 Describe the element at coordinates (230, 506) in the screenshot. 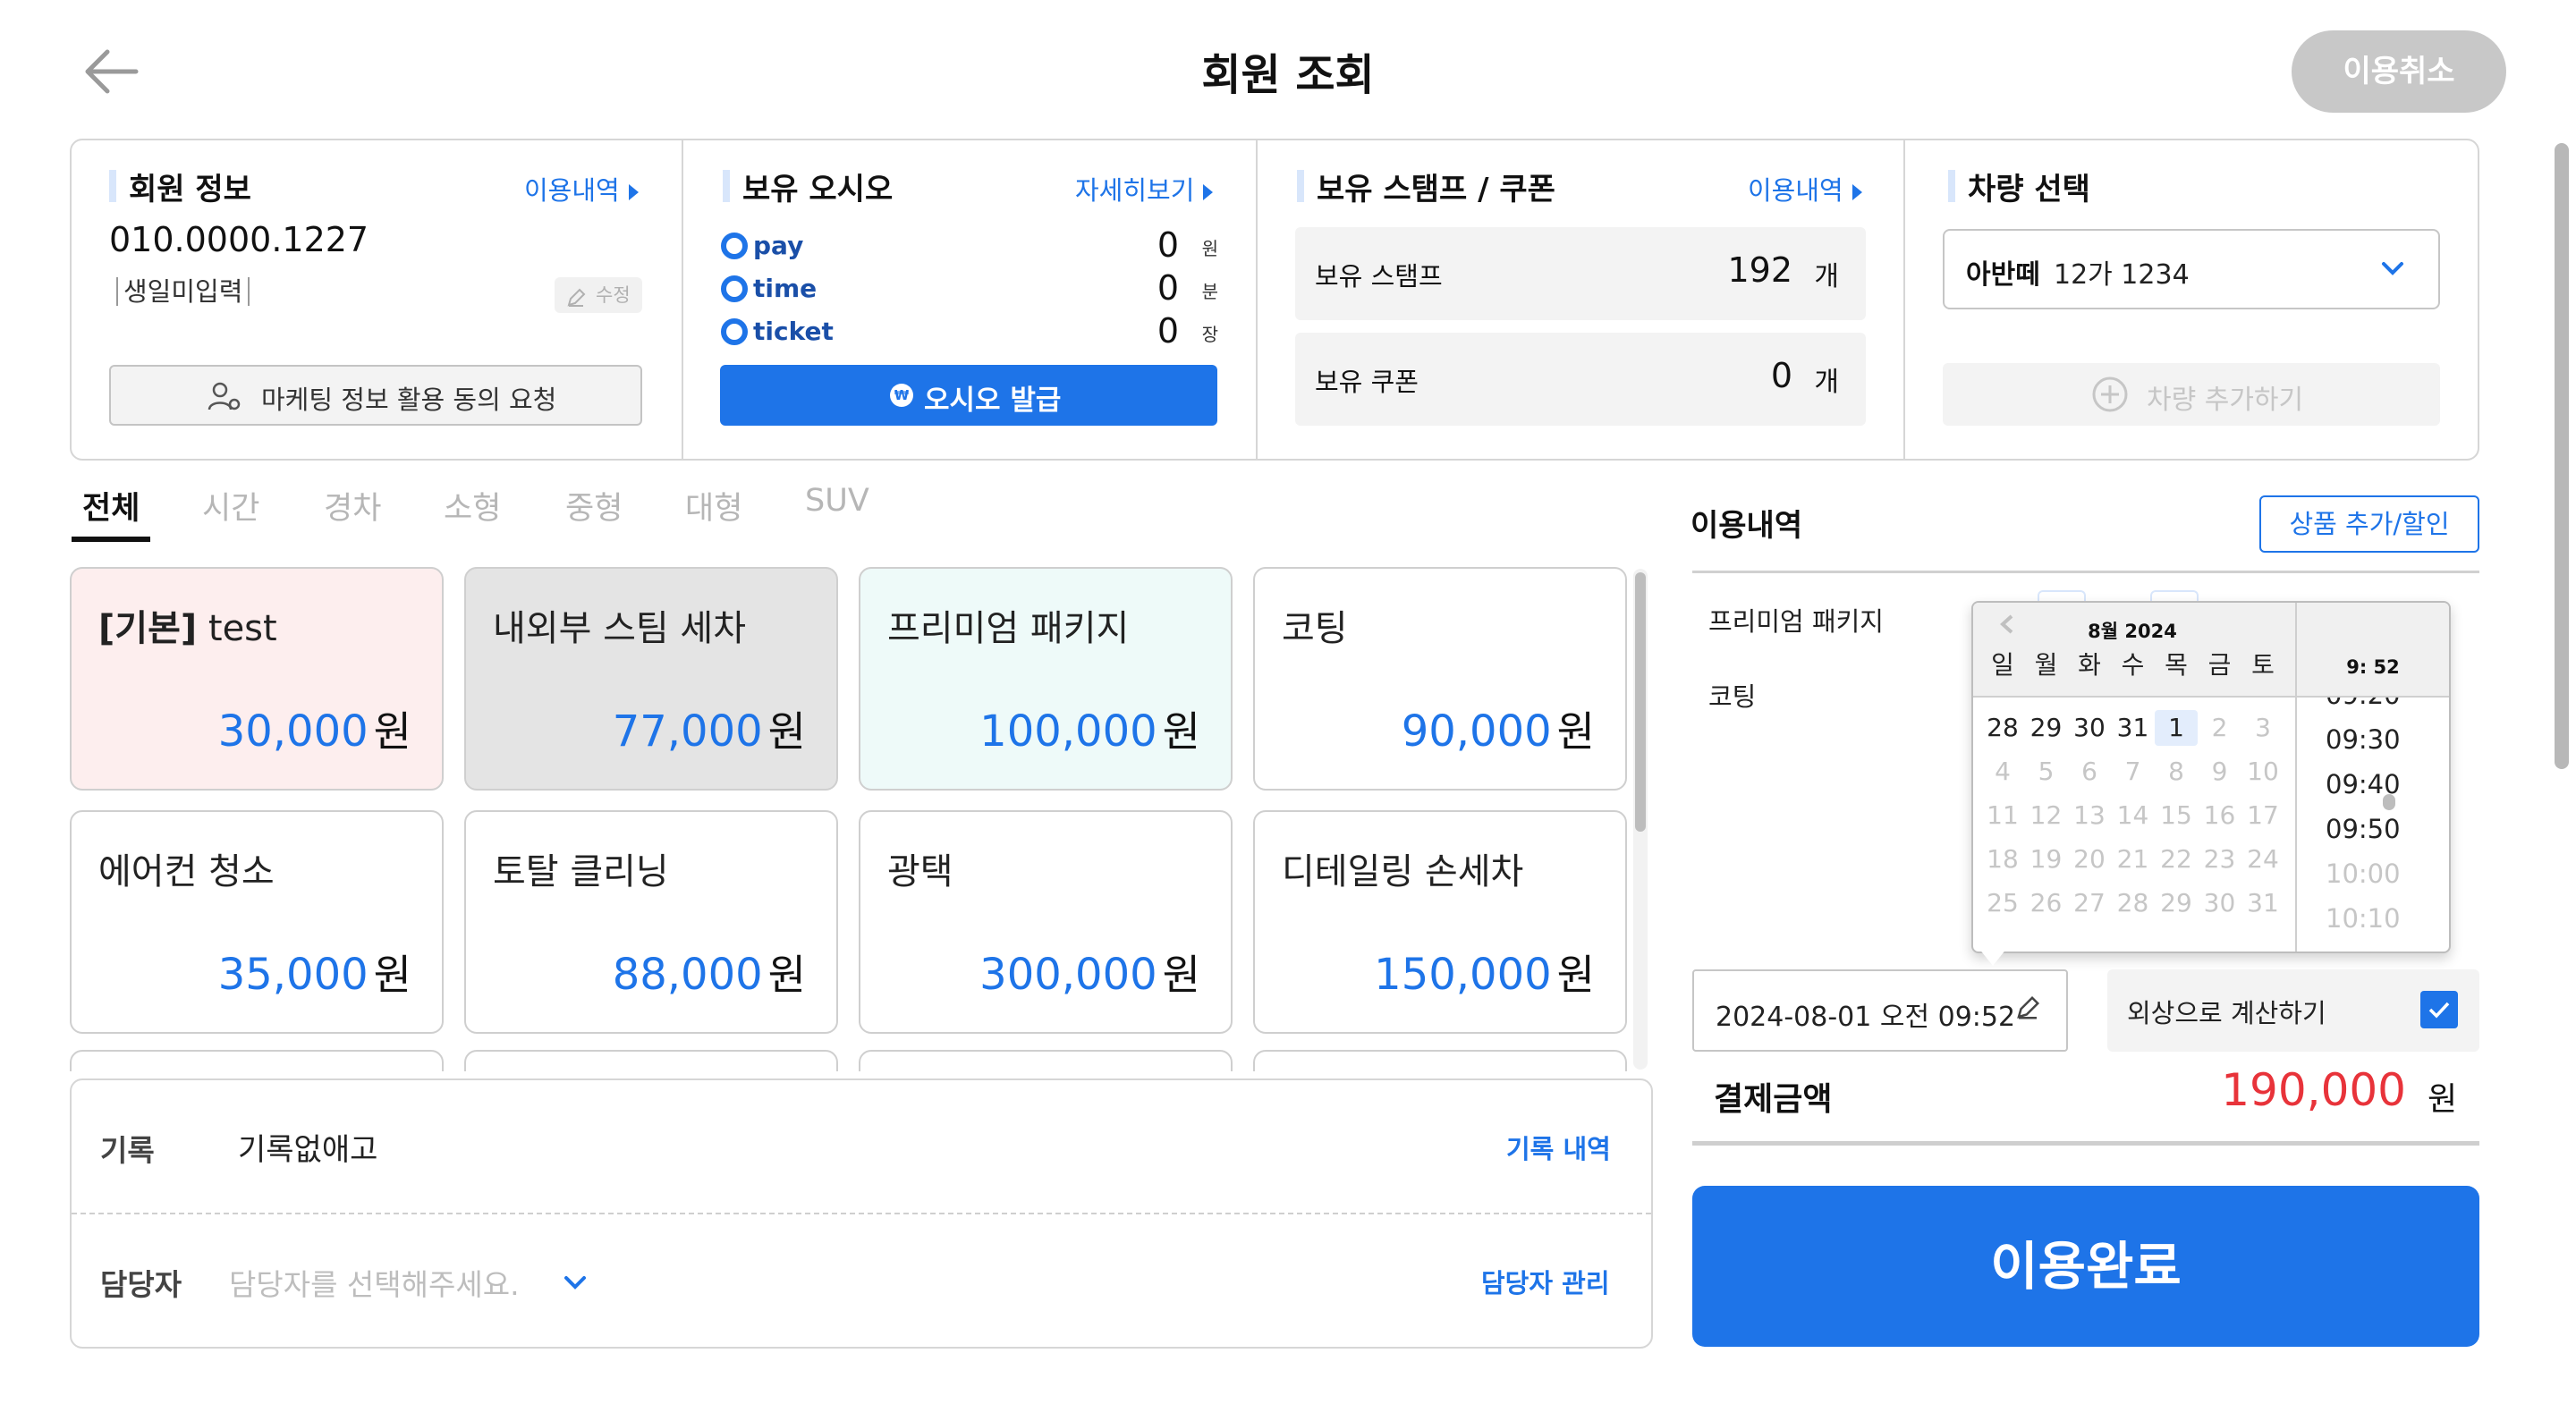

I see `tab-time: 시간` at that location.